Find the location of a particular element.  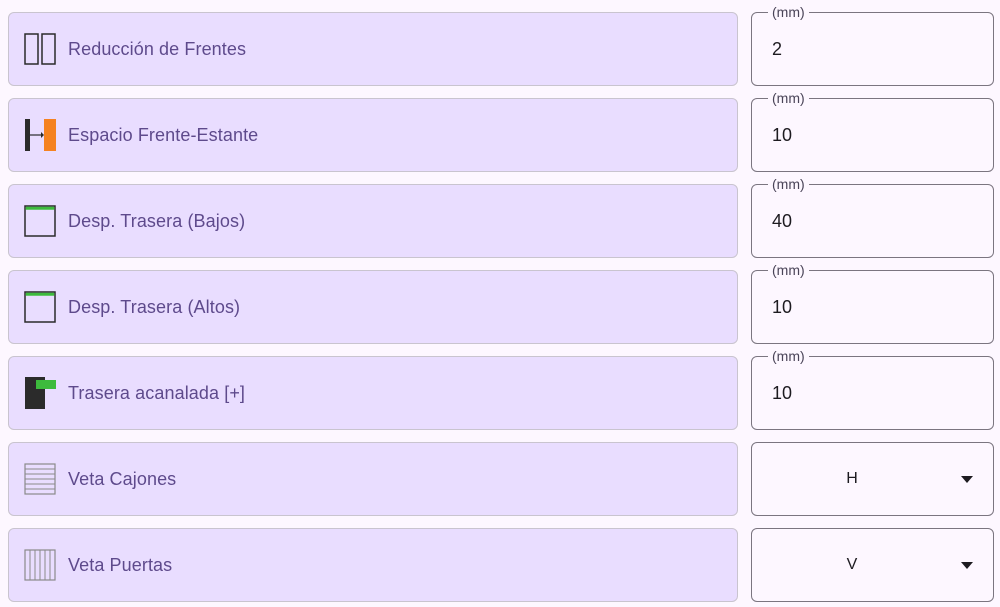

double-panel-icon is located at coordinates (40, 49).